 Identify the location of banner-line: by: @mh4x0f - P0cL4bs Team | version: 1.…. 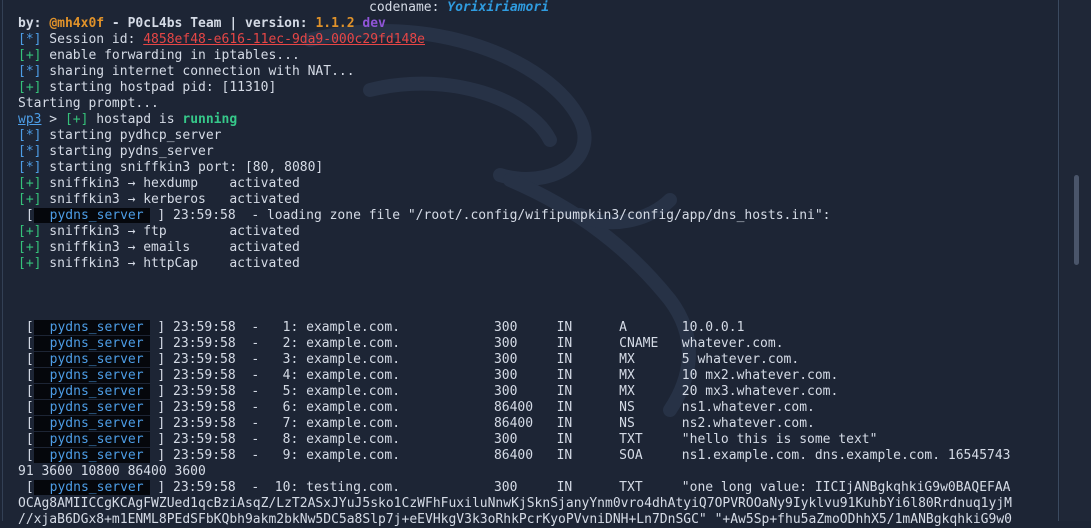
(538, 24).